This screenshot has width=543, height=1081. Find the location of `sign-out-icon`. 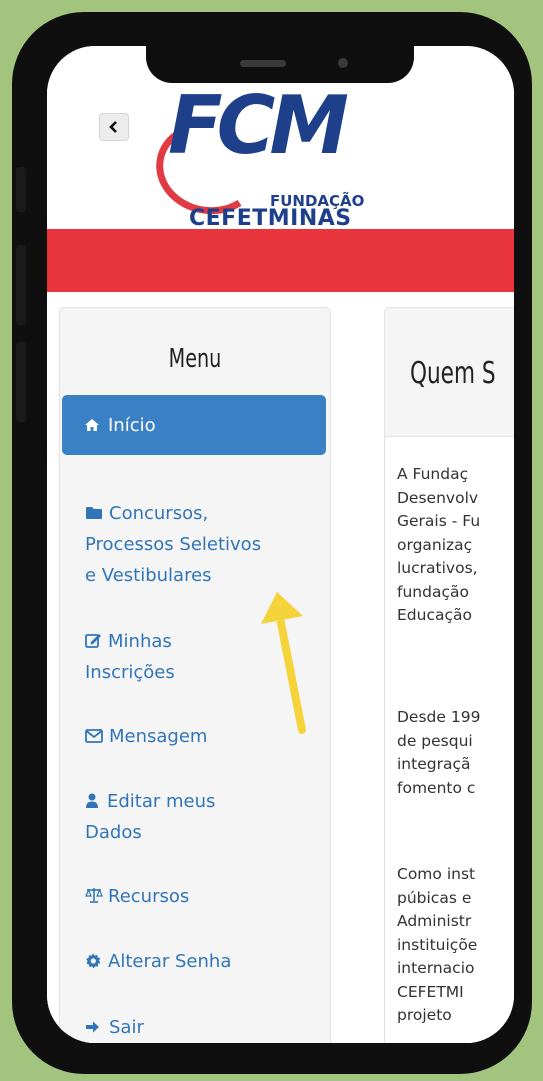

sign-out-icon is located at coordinates (92, 1027).